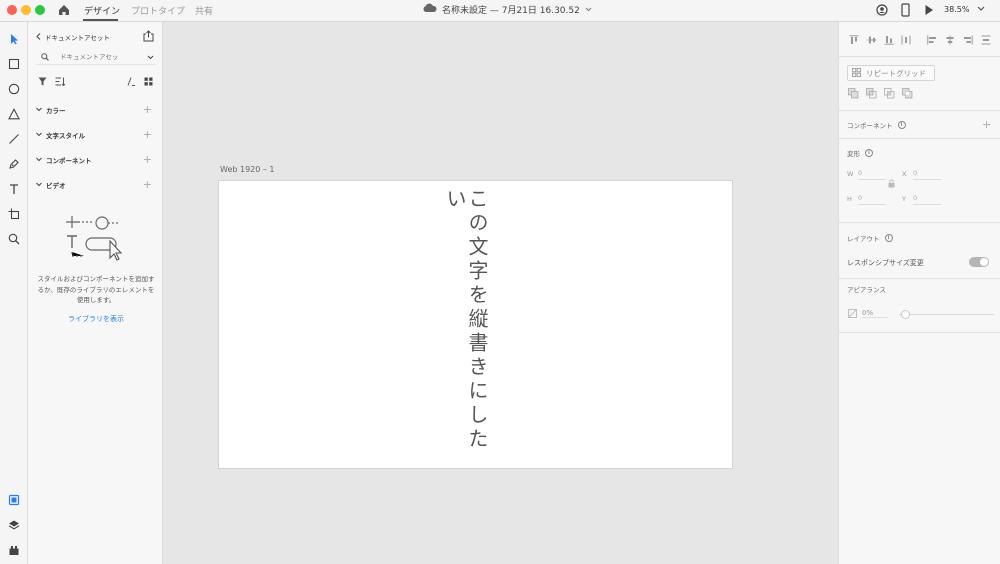 This screenshot has height=564, width=1000. I want to click on assets-icon, so click(14, 500).